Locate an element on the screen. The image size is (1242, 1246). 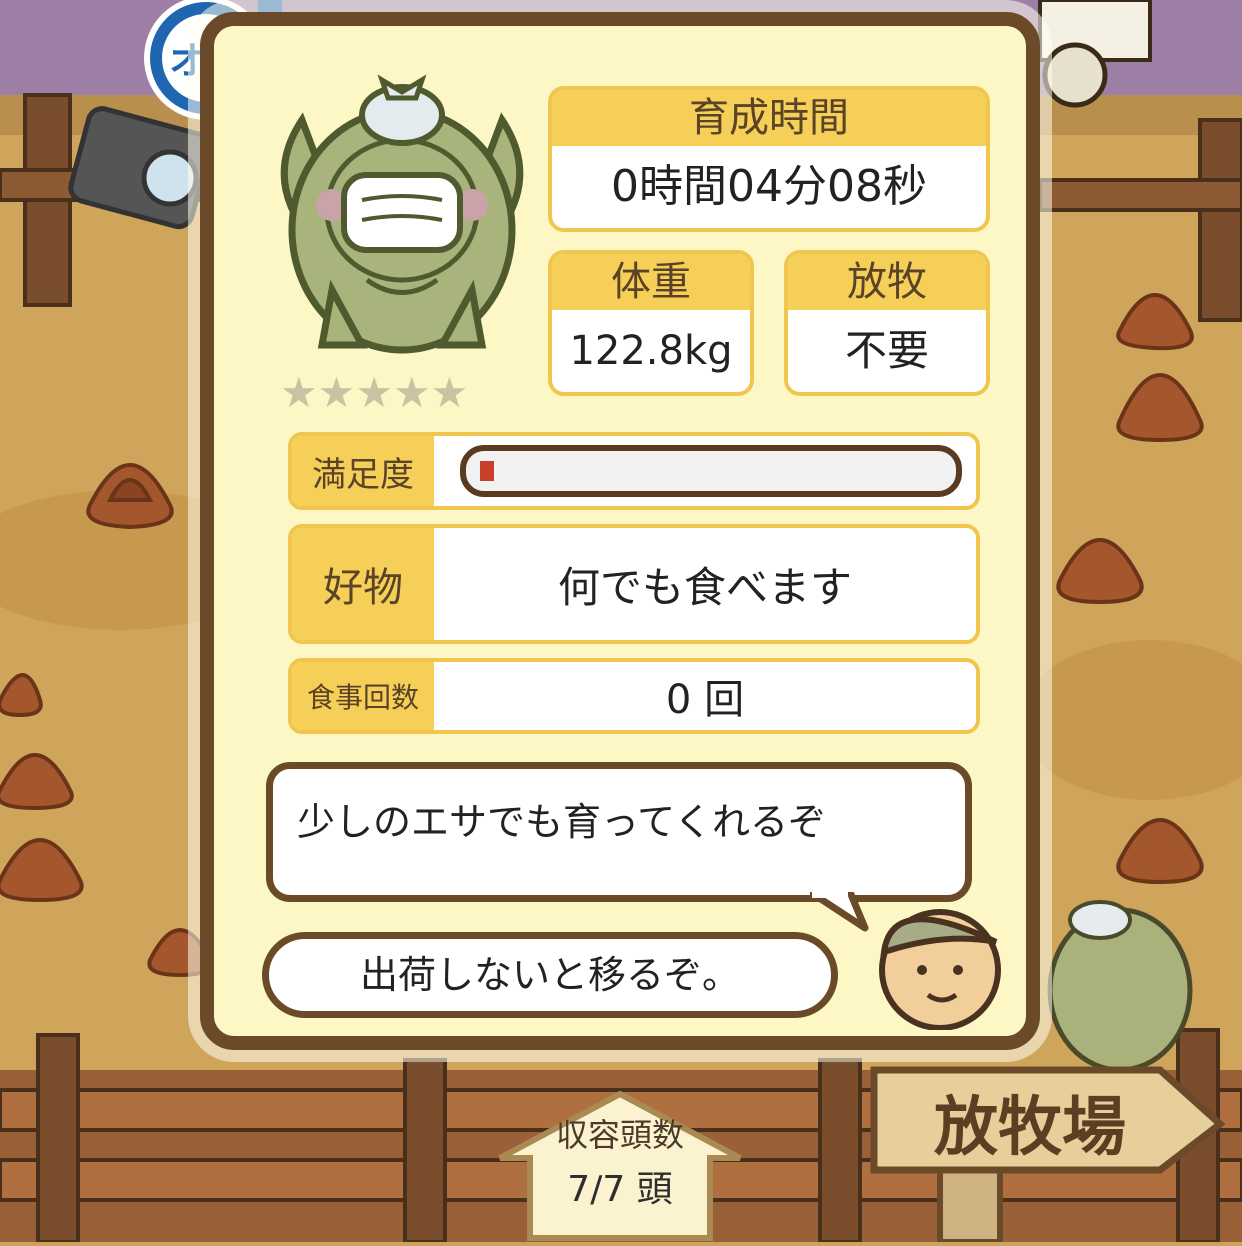
grazing-box: 放牧 不要 is located at coordinates (887, 323).